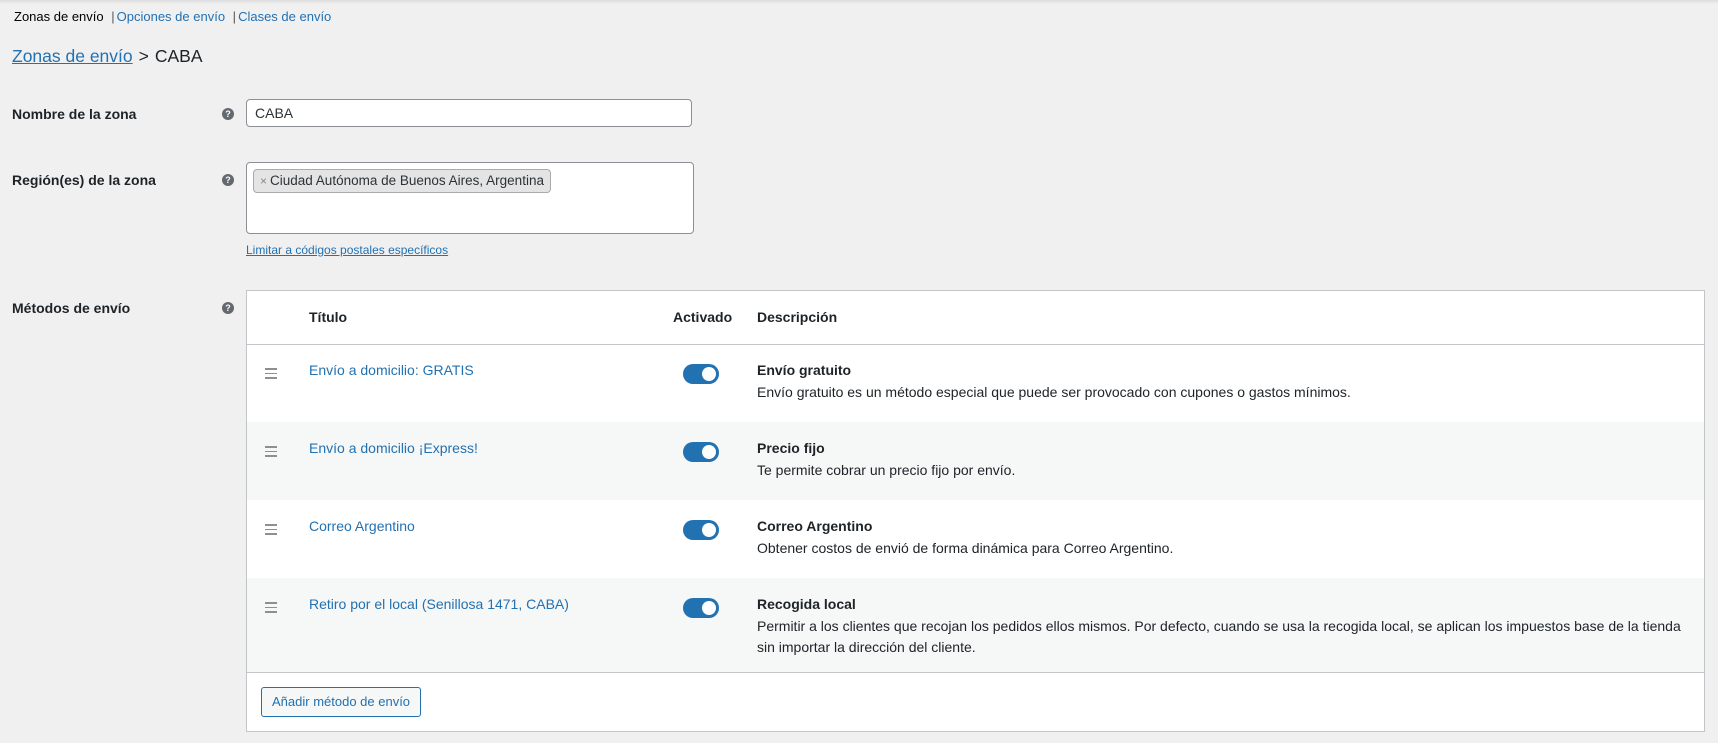 Image resolution: width=1718 pixels, height=743 pixels. Describe the element at coordinates (341, 702) in the screenshot. I see `add-shipping-method-button: Añadir método de envío` at that location.